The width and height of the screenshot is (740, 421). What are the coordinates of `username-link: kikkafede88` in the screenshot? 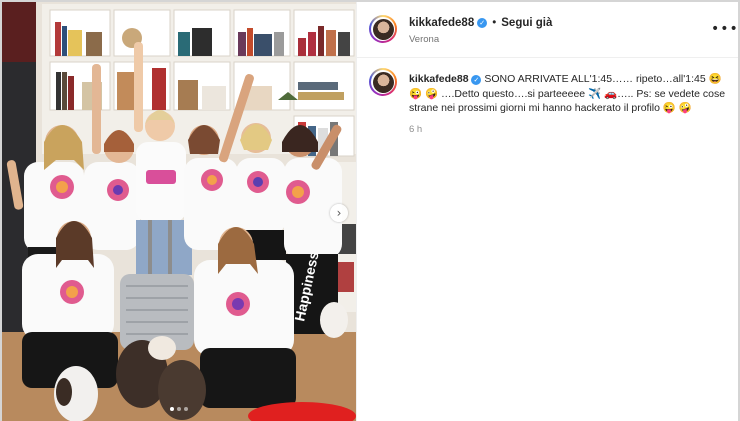 It's located at (441, 23).